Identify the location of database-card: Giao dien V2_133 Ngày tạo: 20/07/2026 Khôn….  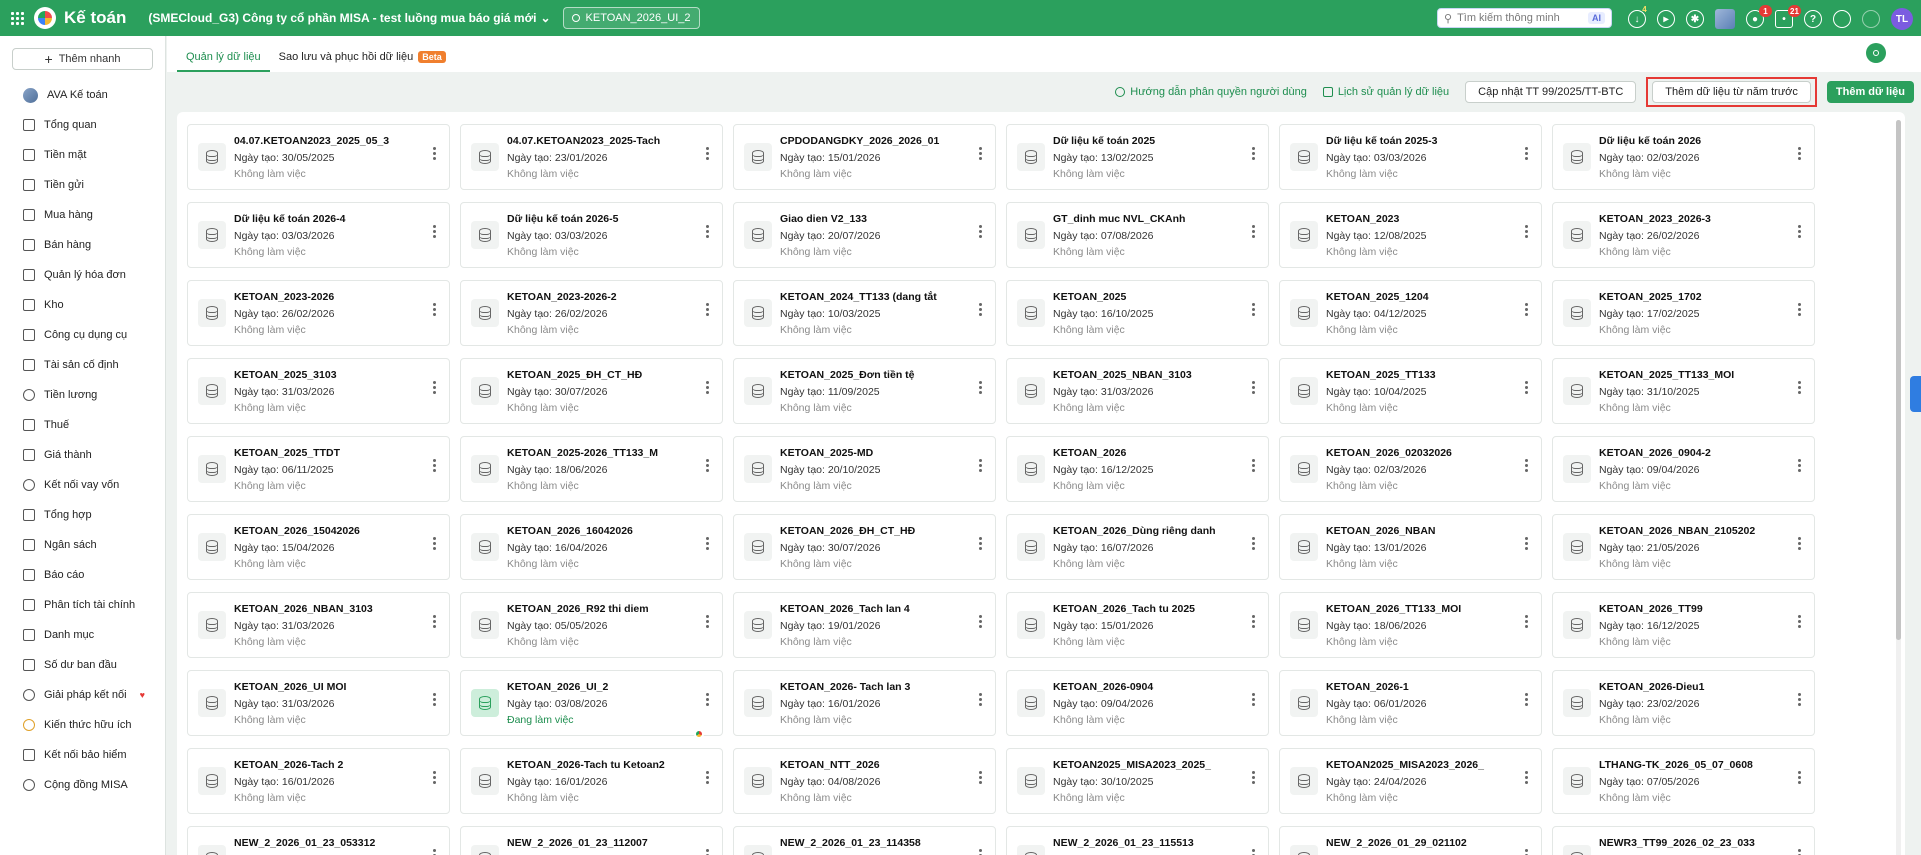
(864, 235).